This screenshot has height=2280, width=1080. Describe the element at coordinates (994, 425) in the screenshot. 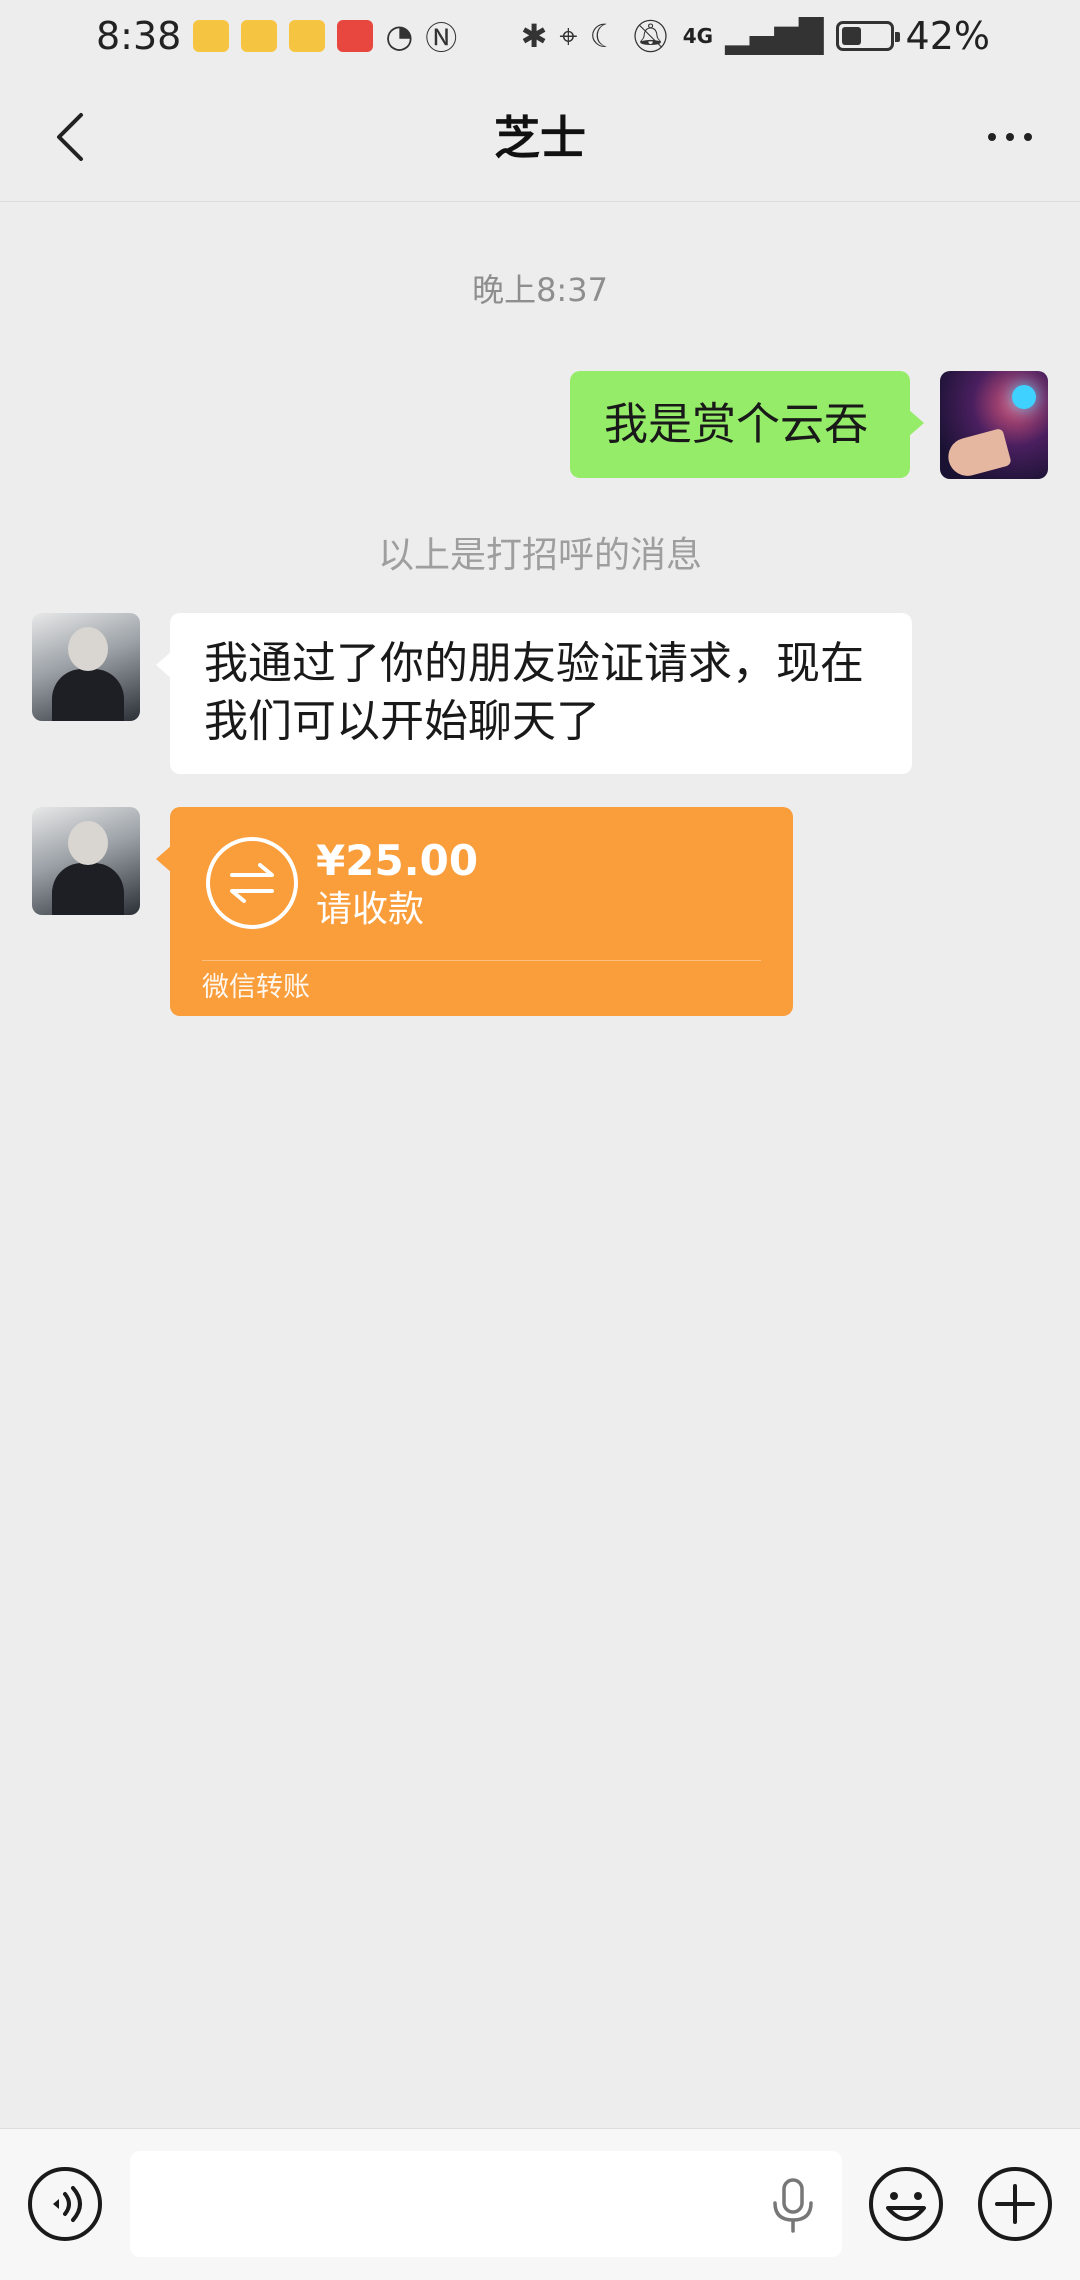

I see `self-avatar` at that location.